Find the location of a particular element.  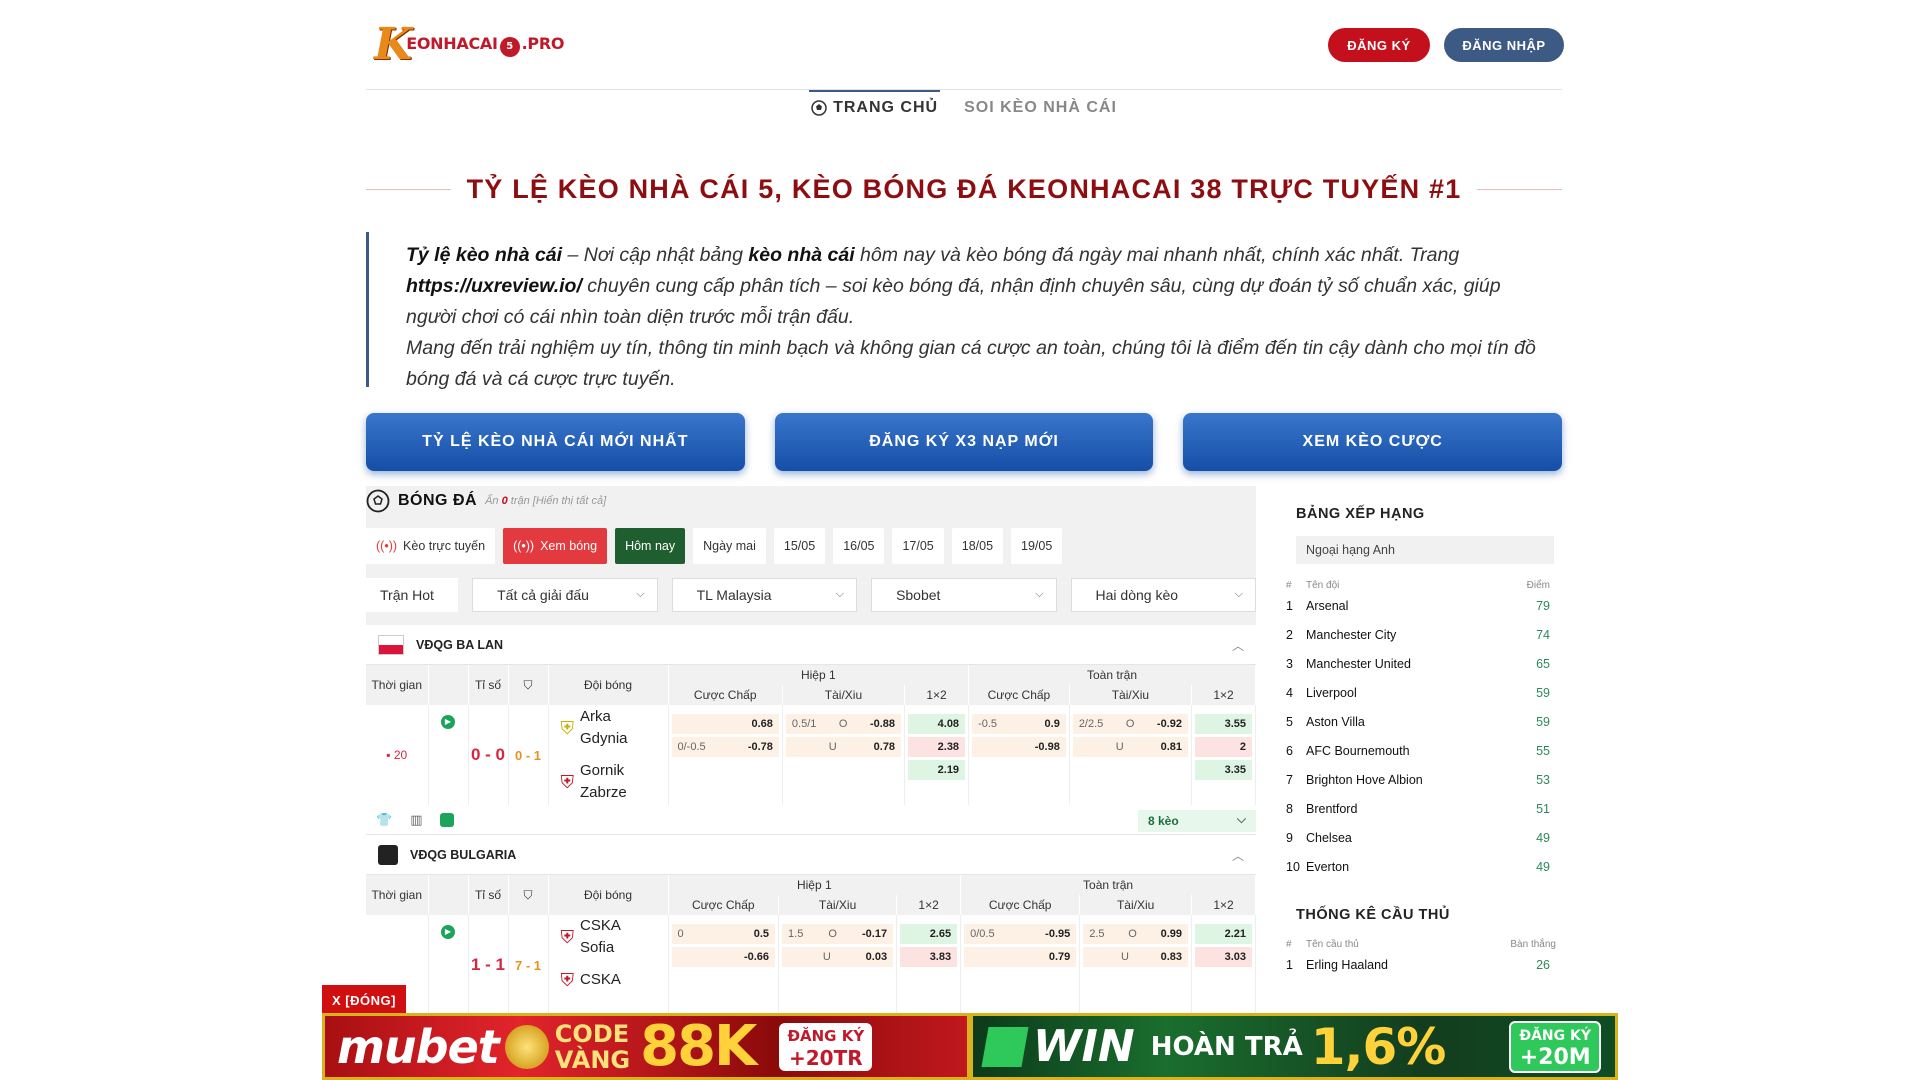

player-row: 1 Erling Haaland 26 is located at coordinates (1424, 964).